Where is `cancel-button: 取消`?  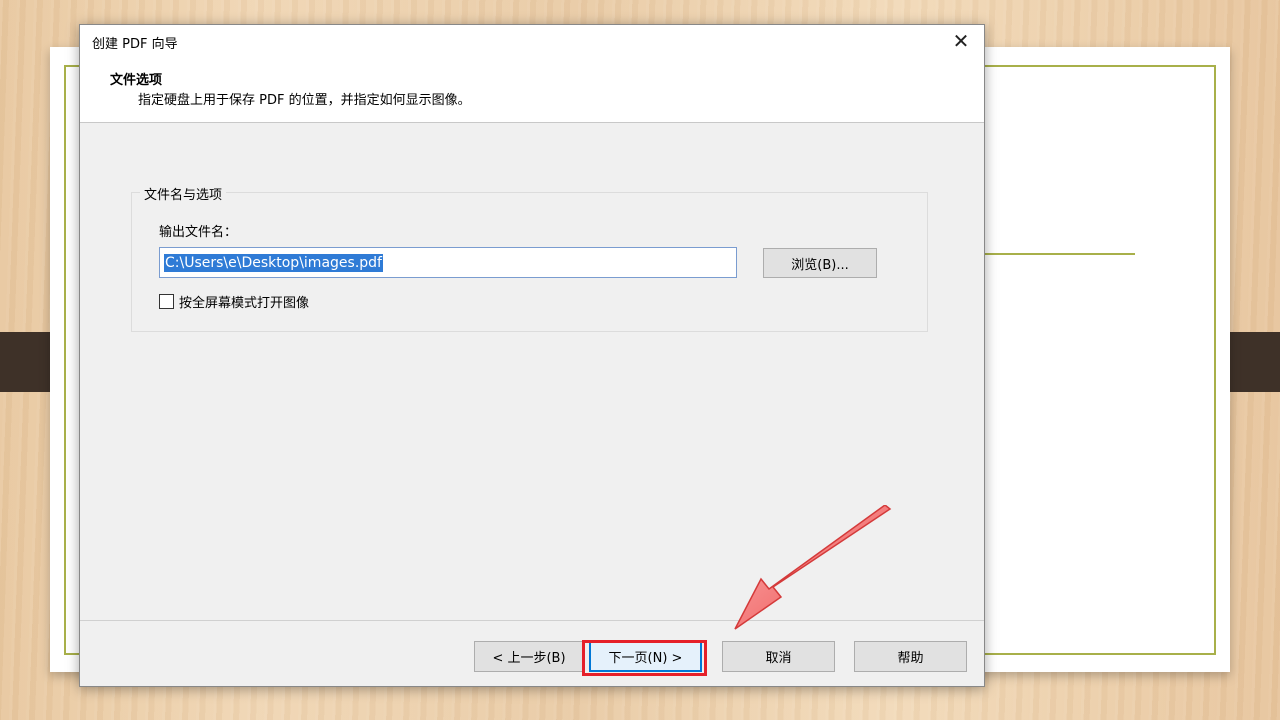 cancel-button: 取消 is located at coordinates (778, 656).